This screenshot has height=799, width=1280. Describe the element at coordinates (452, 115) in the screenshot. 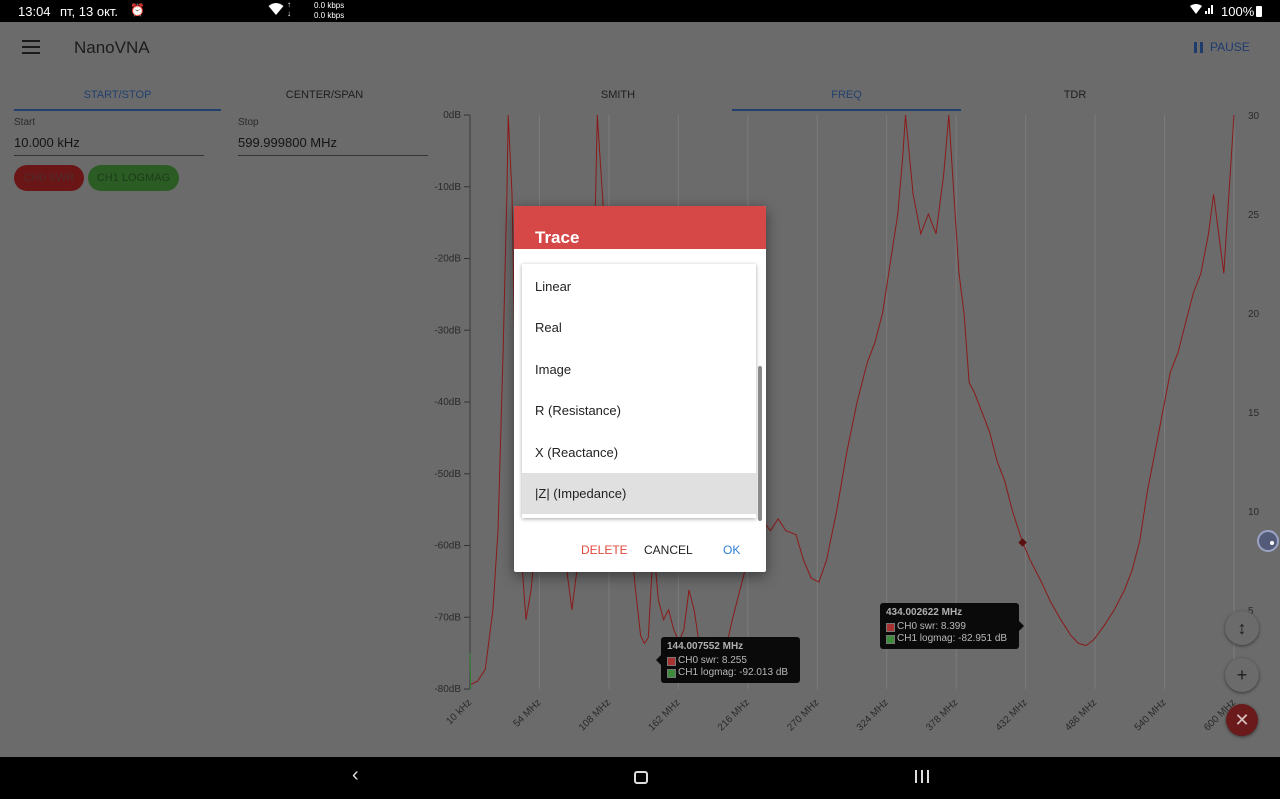

I see `y-left-tick-label: 0dB` at that location.